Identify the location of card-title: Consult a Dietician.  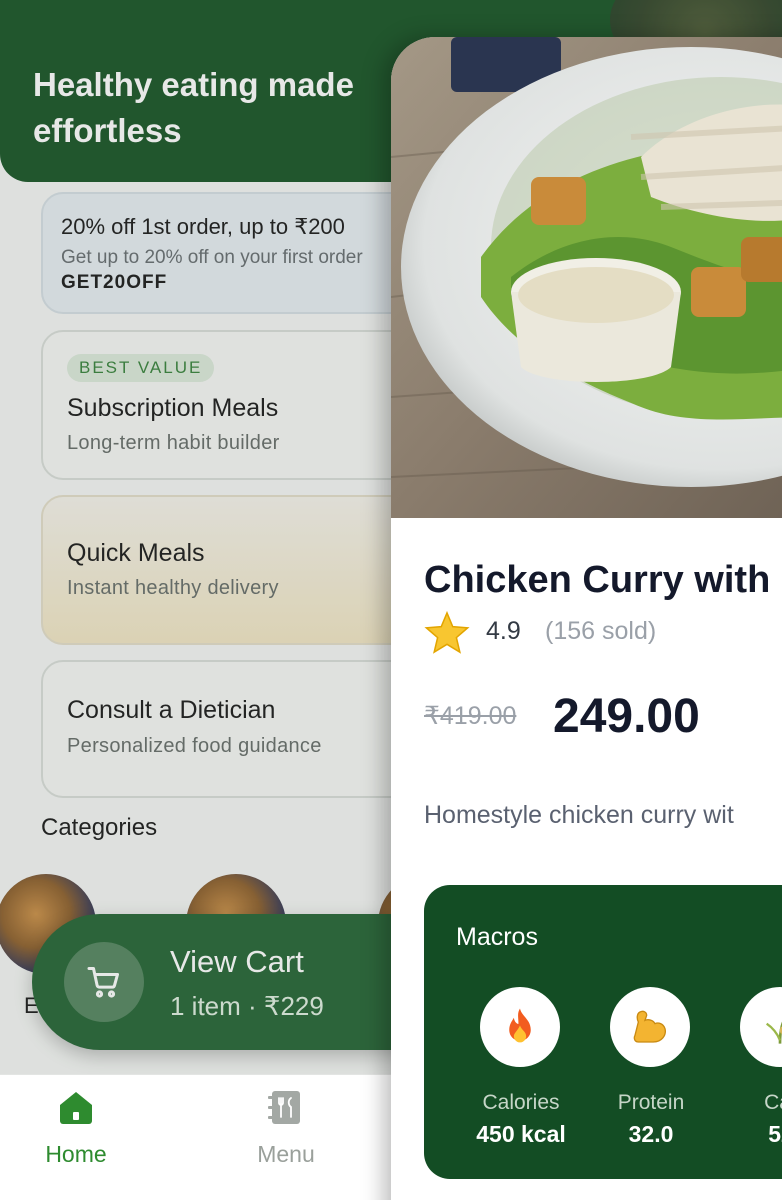
(171, 710).